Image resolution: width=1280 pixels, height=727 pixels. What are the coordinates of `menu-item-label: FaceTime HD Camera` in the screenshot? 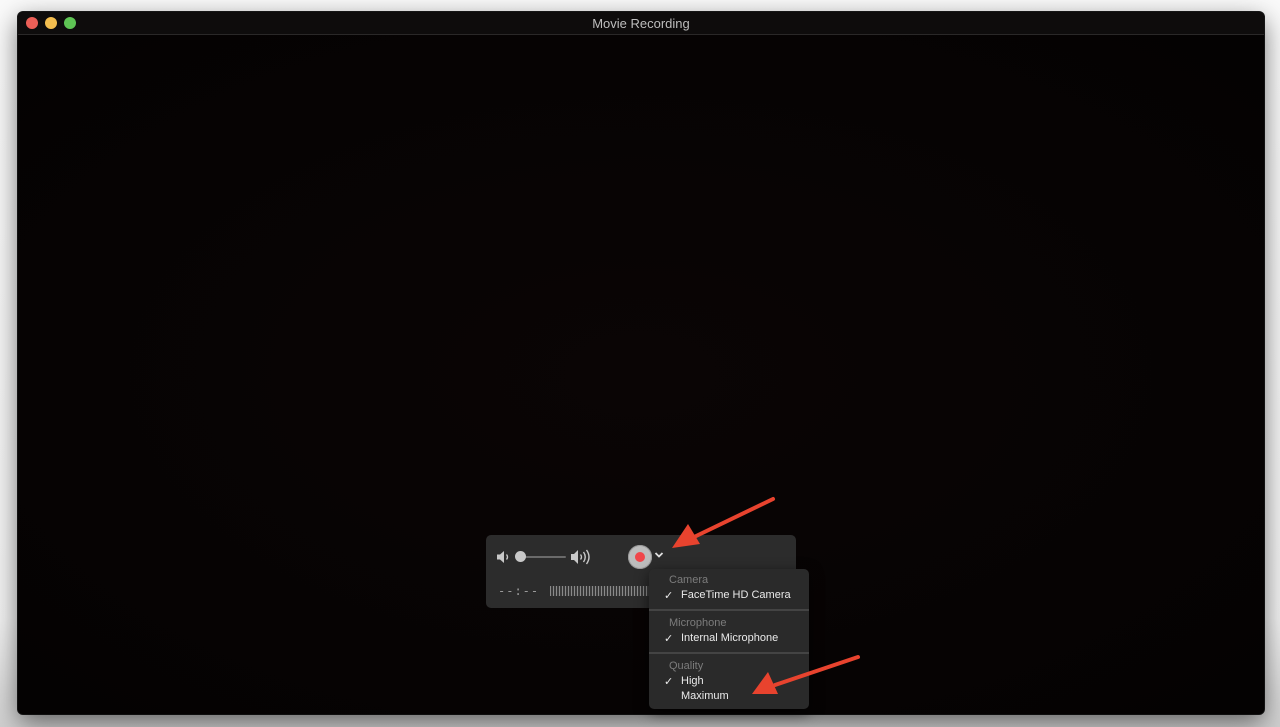 It's located at (736, 595).